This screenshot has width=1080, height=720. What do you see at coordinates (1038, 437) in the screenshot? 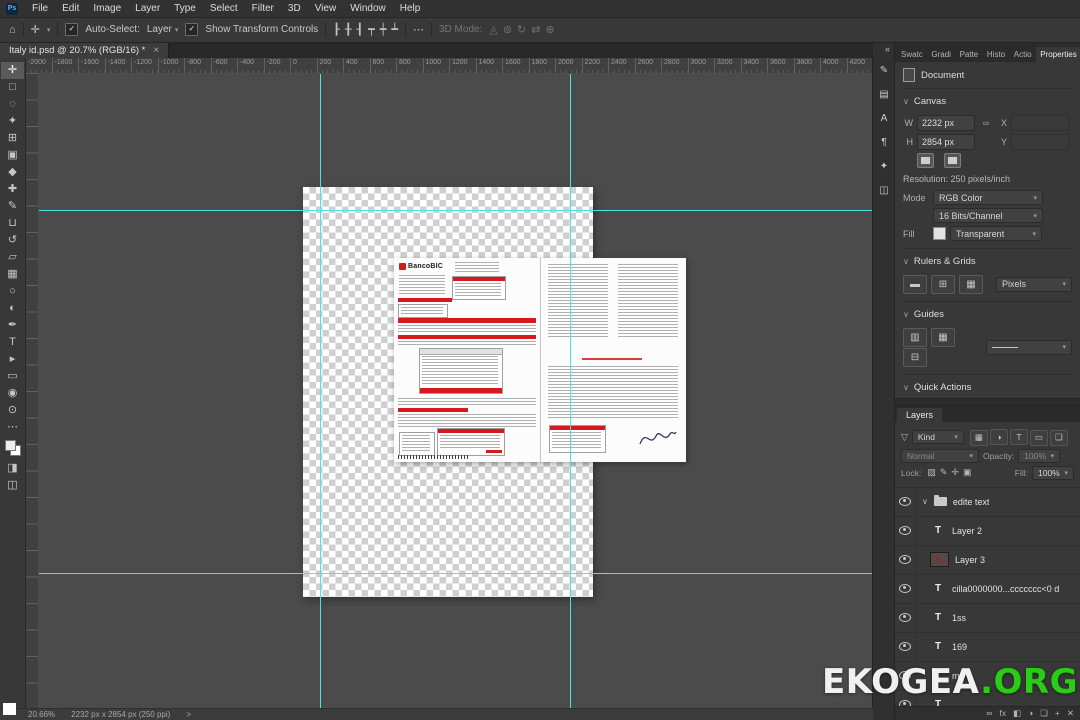
I see `shape-layer-filter-icon: ▭` at bounding box center [1038, 437].